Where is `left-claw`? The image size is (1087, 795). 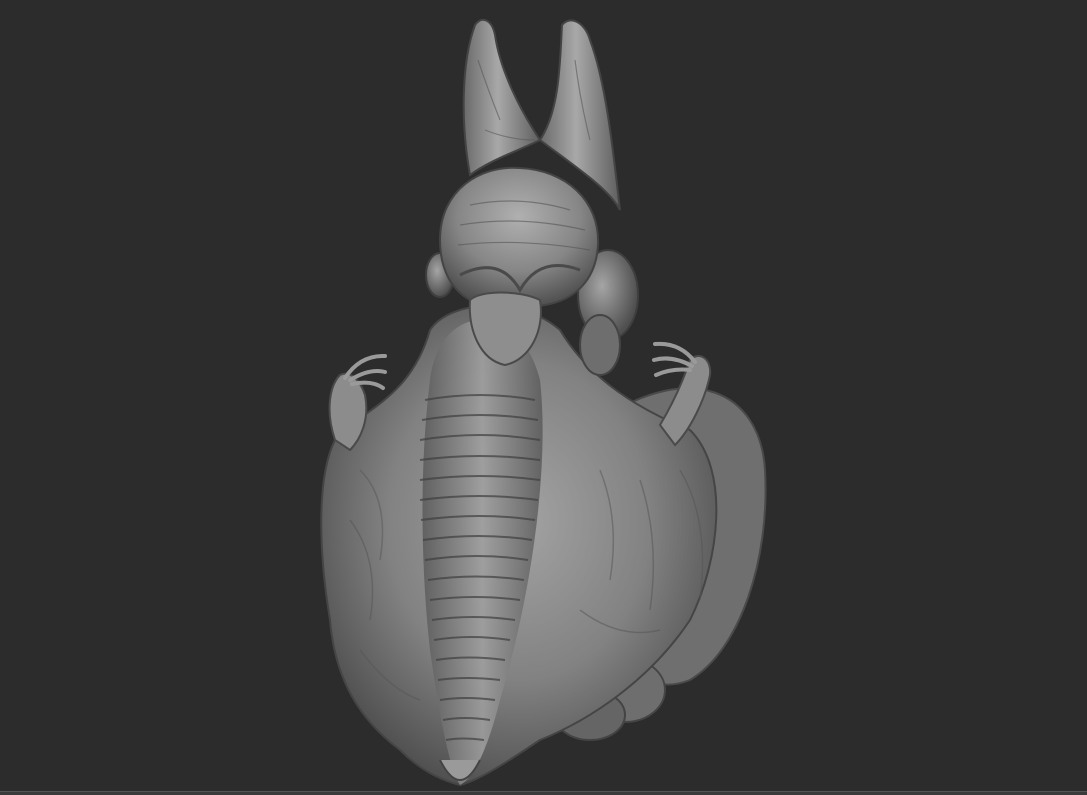 left-claw is located at coordinates (365, 371).